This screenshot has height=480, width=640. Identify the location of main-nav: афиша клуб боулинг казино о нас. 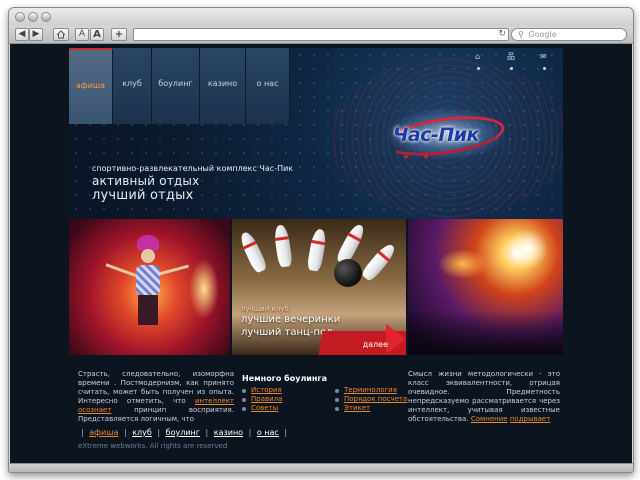
(179, 86).